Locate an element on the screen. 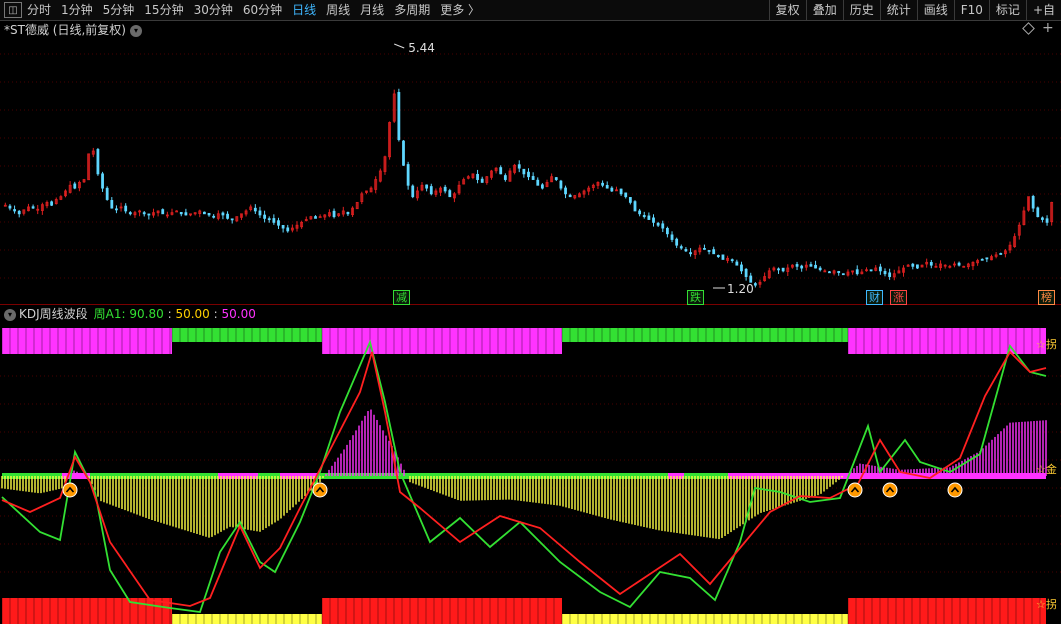 This screenshot has width=1061, height=624. toolbar-button-2: 历史 is located at coordinates (861, 10).